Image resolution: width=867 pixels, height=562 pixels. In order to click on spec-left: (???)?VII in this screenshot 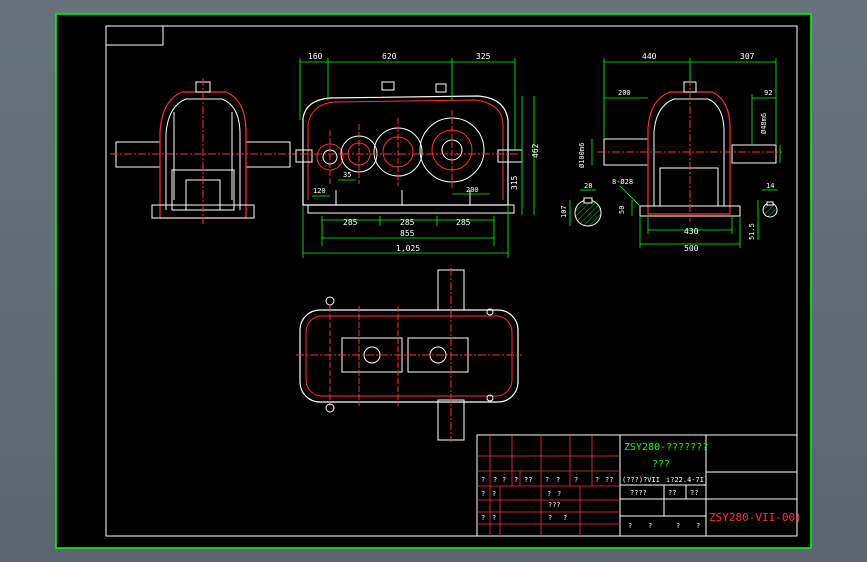, I will do `click(641, 480)`.